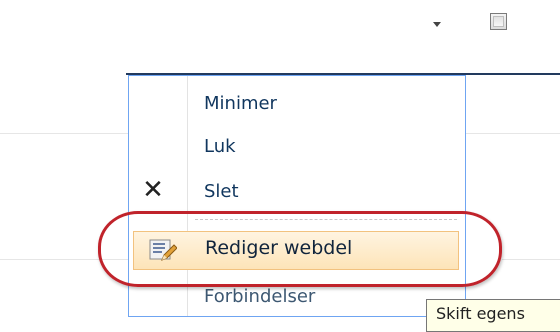  Describe the element at coordinates (297, 149) in the screenshot. I see `menu-item-close: Luk` at that location.